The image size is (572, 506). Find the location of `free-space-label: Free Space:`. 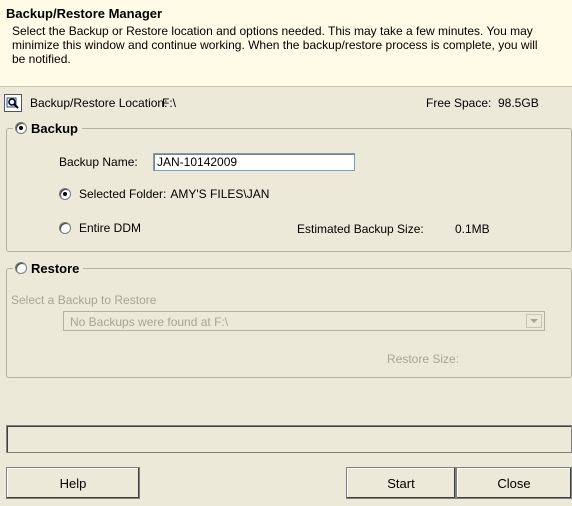

free-space-label: Free Space: is located at coordinates (459, 103).